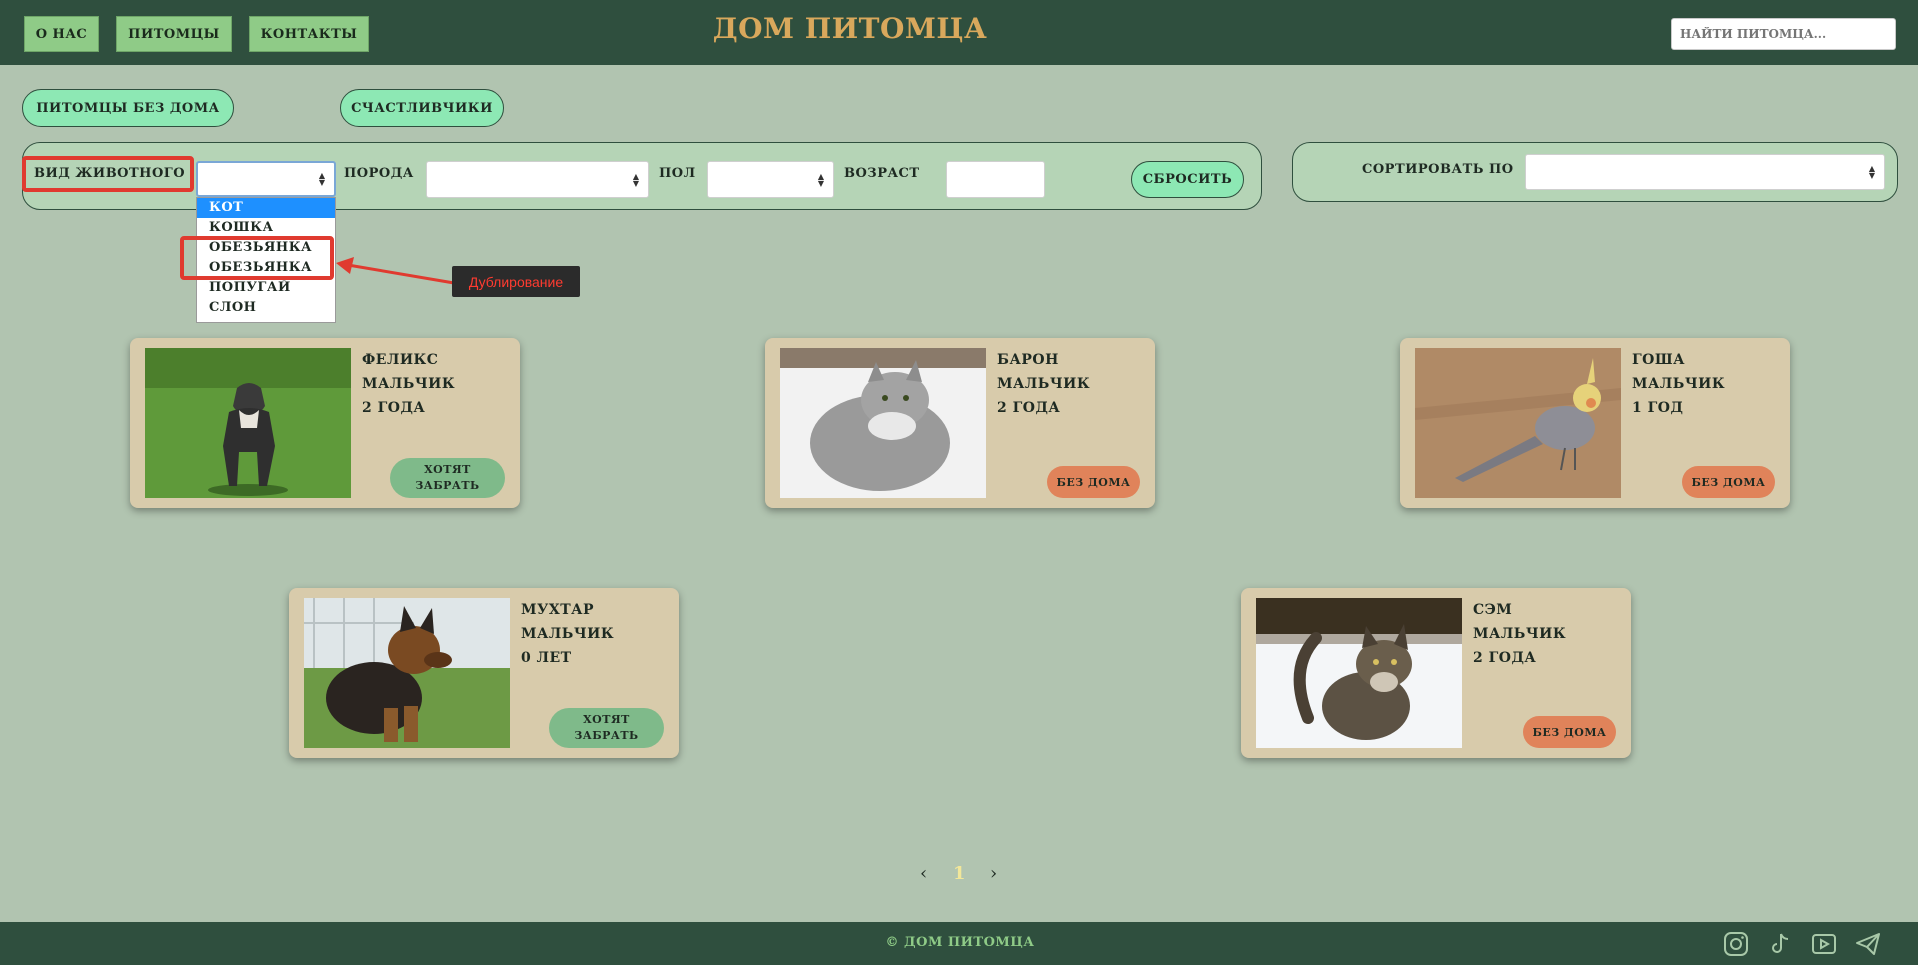 This screenshot has width=1918, height=965. What do you see at coordinates (266, 179) in the screenshot?
I see `species-select: ▲ ▼` at bounding box center [266, 179].